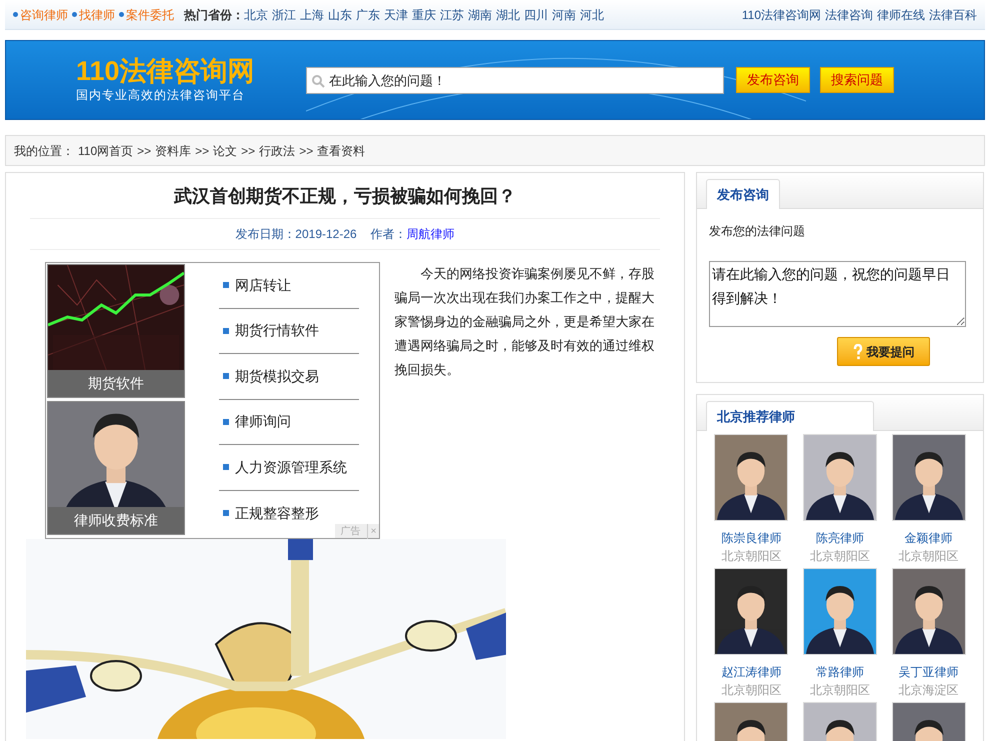  I want to click on ad-link: 网店转让, so click(263, 285).